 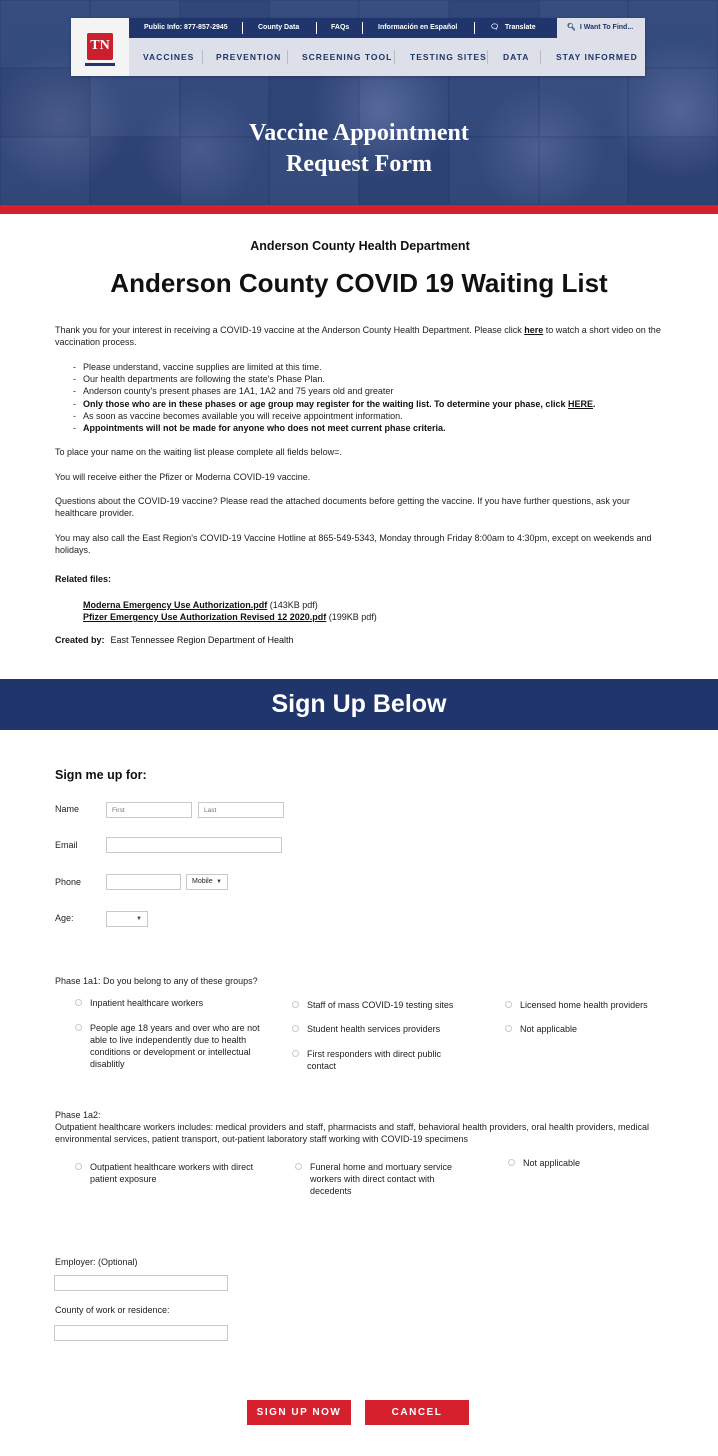 What do you see at coordinates (175, 605) in the screenshot?
I see `moderna-pdf-link: Moderna Emergency Use Authorization.pdf` at bounding box center [175, 605].